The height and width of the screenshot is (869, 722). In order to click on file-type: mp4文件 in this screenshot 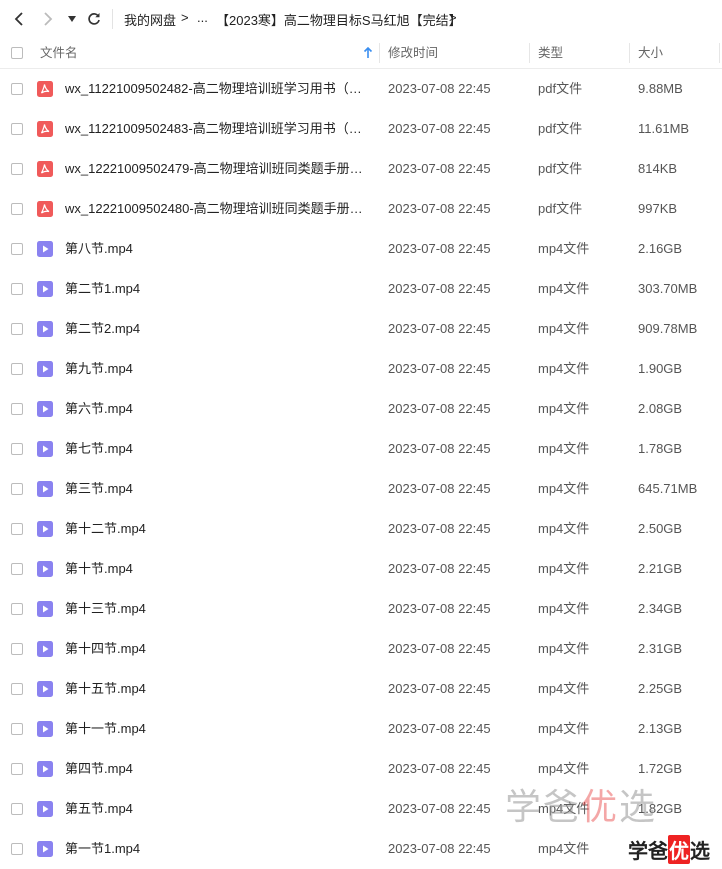, I will do `click(564, 728)`.